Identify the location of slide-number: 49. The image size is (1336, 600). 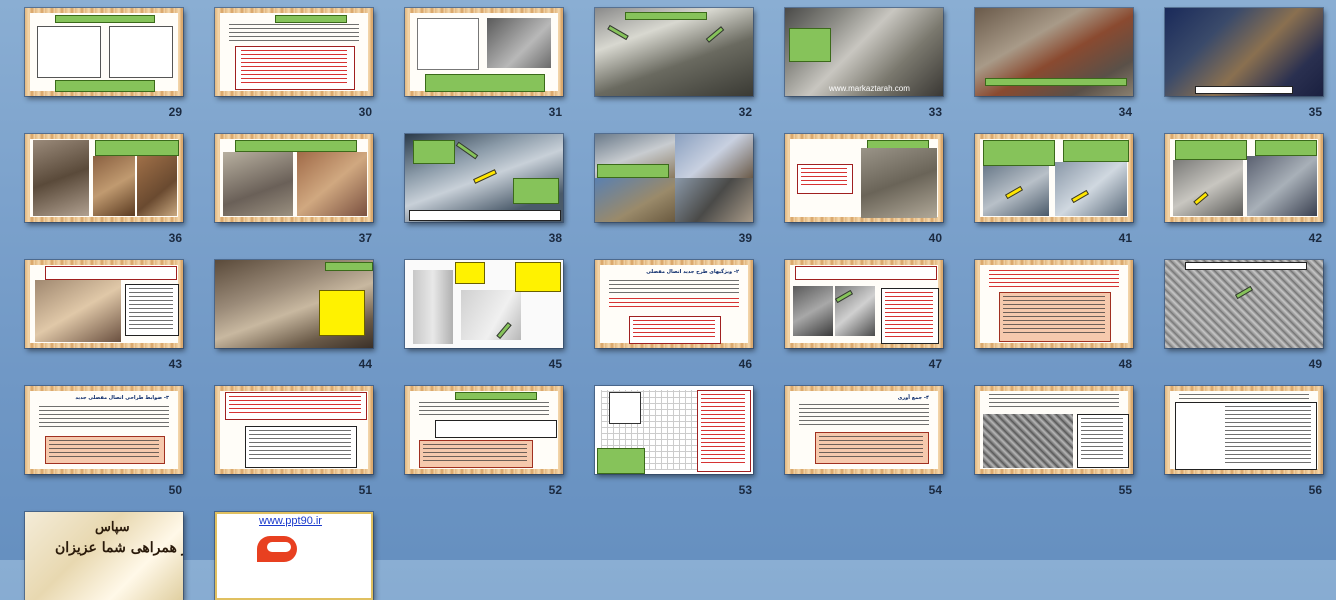
(1315, 364).